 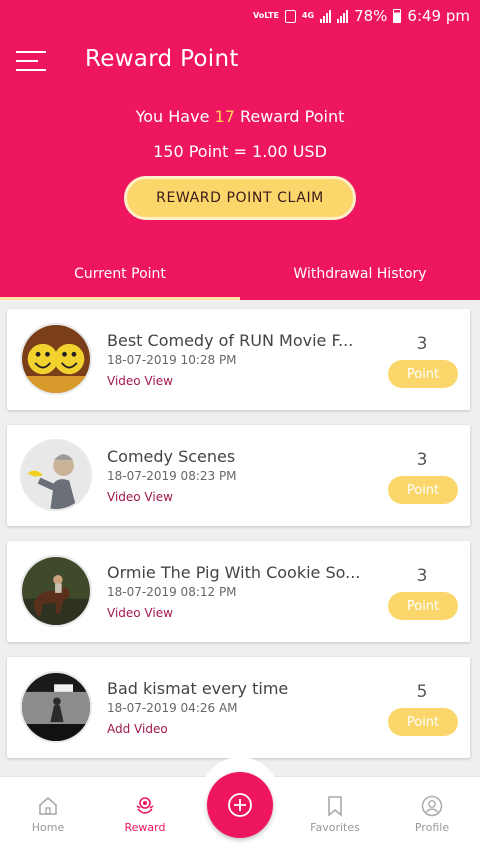 What do you see at coordinates (292, 116) in the screenshot?
I see `balance-suffix: Reward Point` at bounding box center [292, 116].